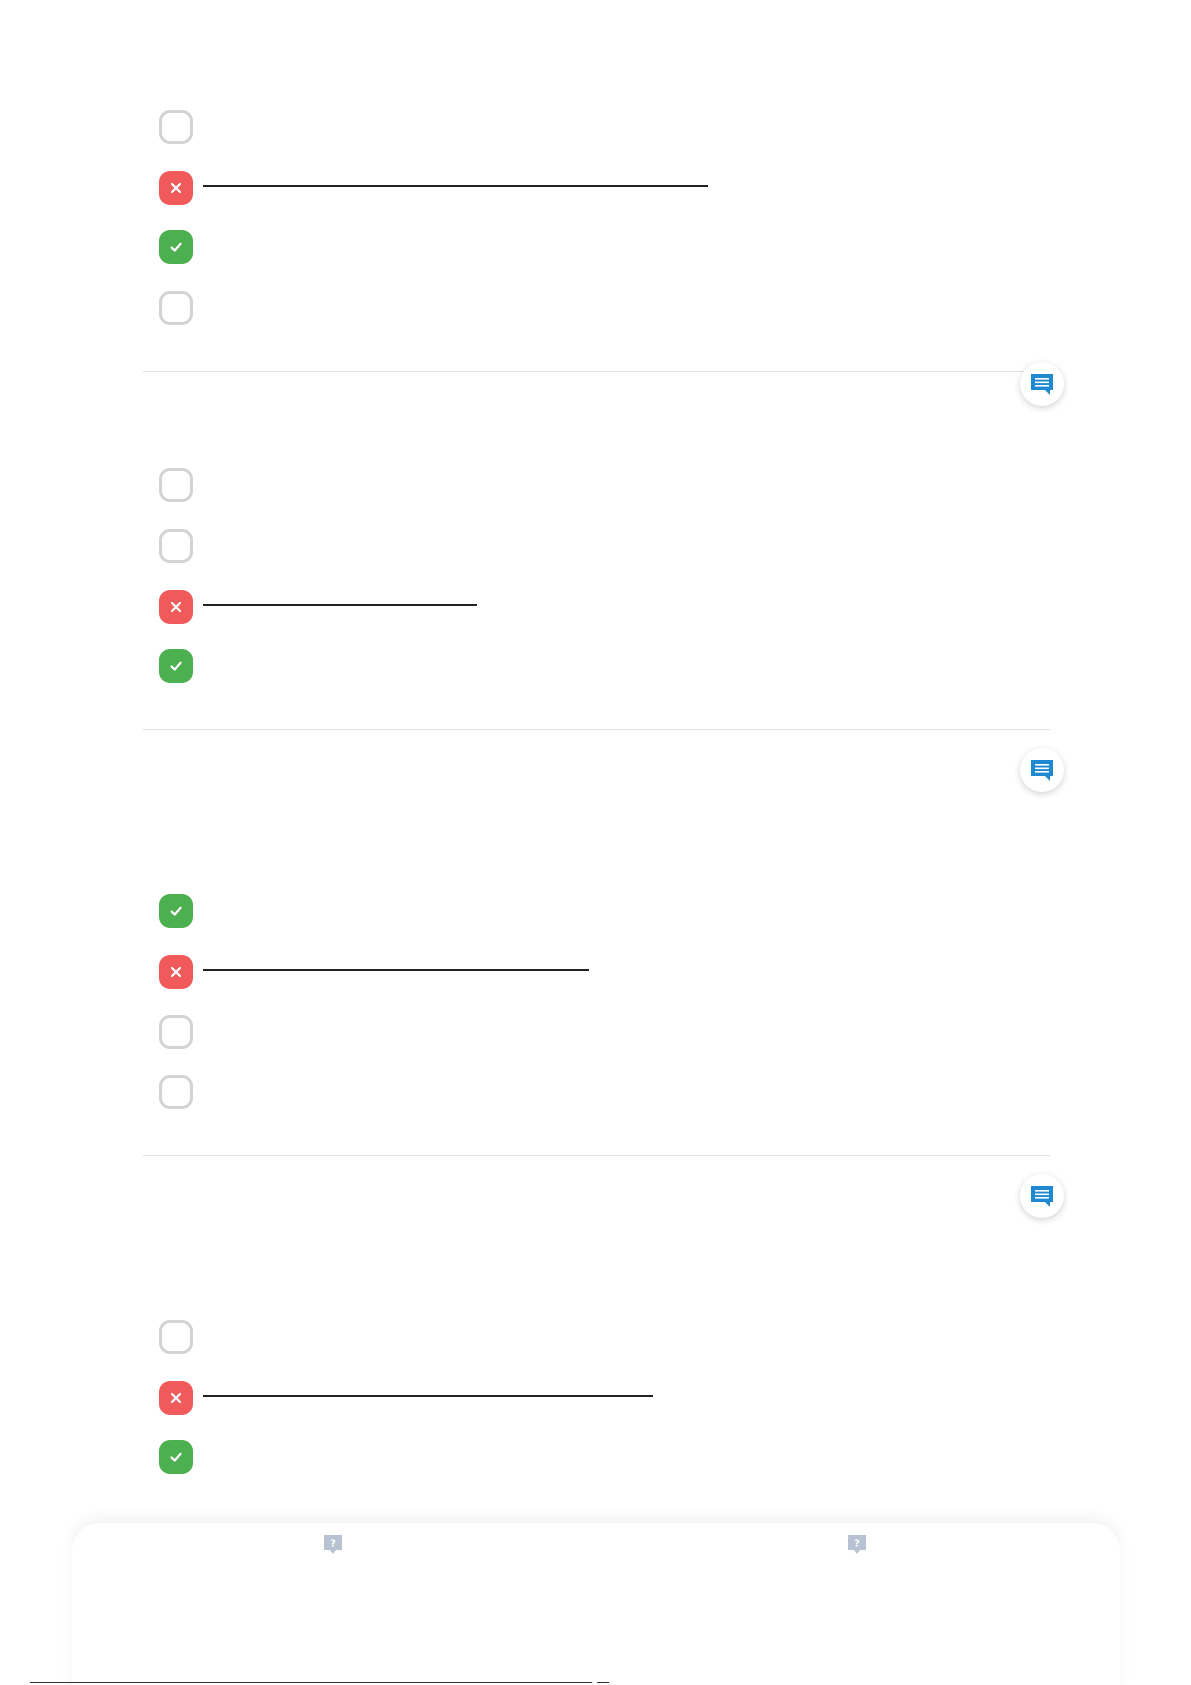 The image size is (1191, 1685). Describe the element at coordinates (603, 1682) in the screenshot. I see `footer-rule-short` at that location.